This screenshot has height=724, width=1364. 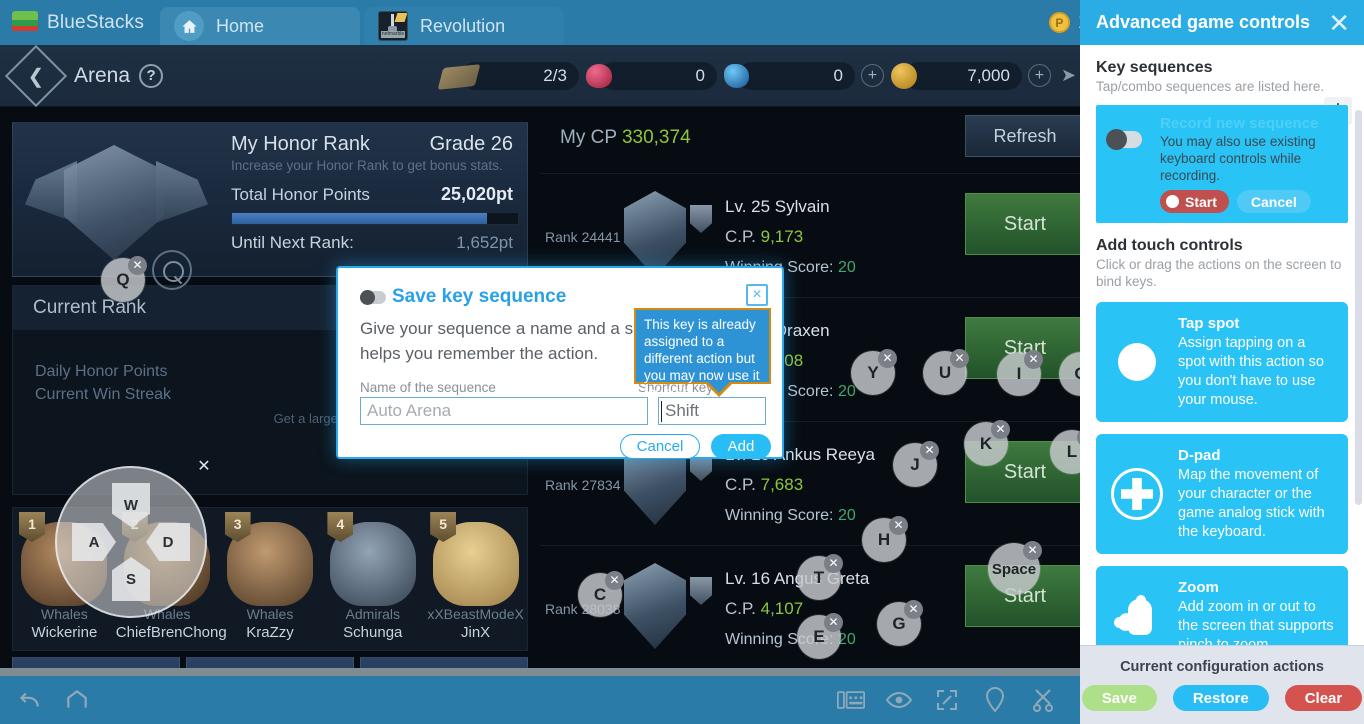 I want to click on shortcut-key-input: Shift, so click(x=712, y=411).